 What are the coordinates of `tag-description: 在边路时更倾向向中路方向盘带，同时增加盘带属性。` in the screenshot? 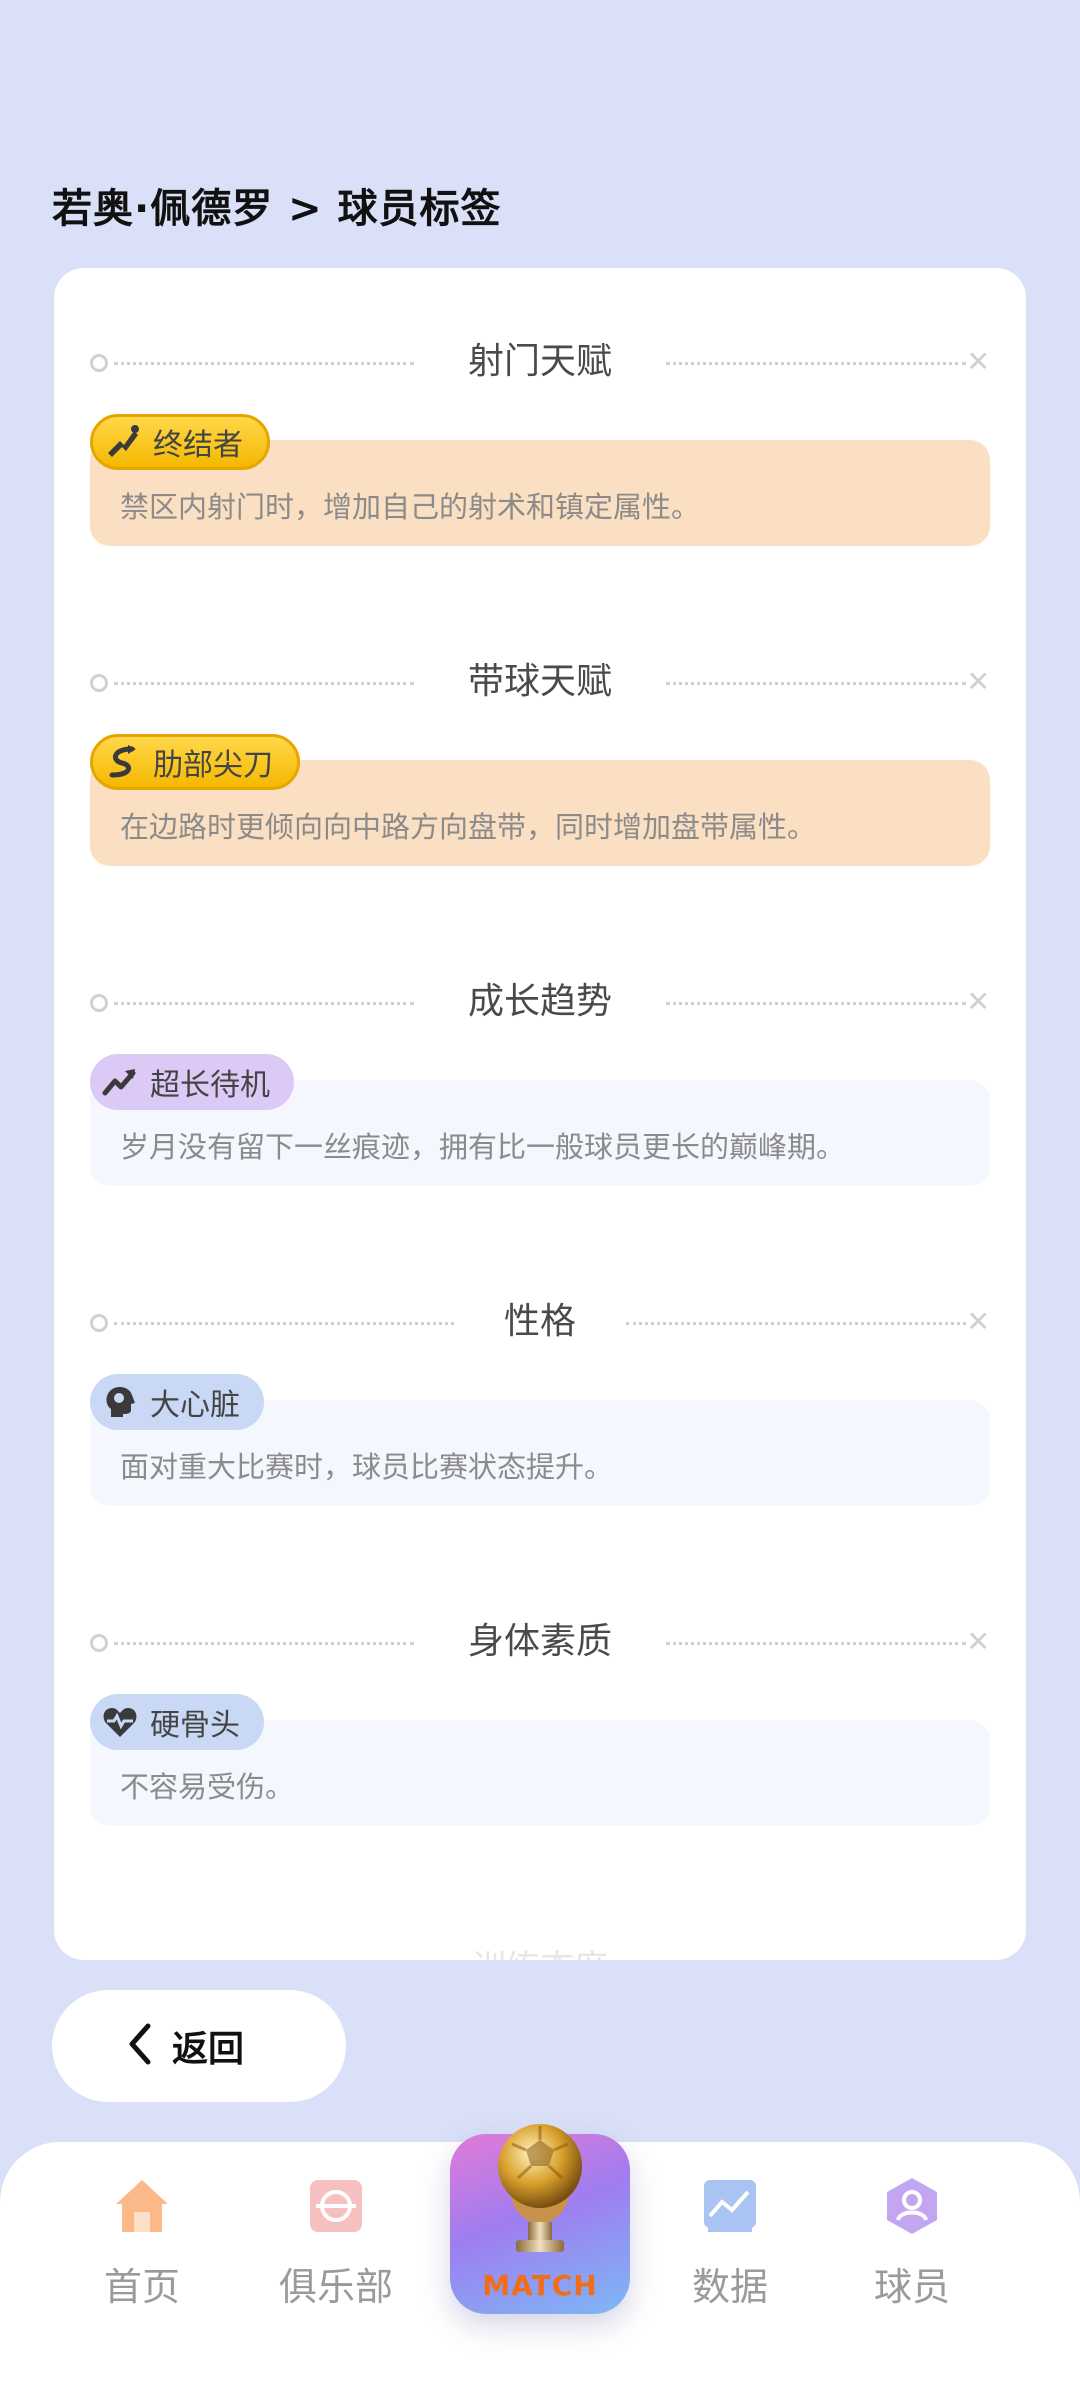 It's located at (468, 827).